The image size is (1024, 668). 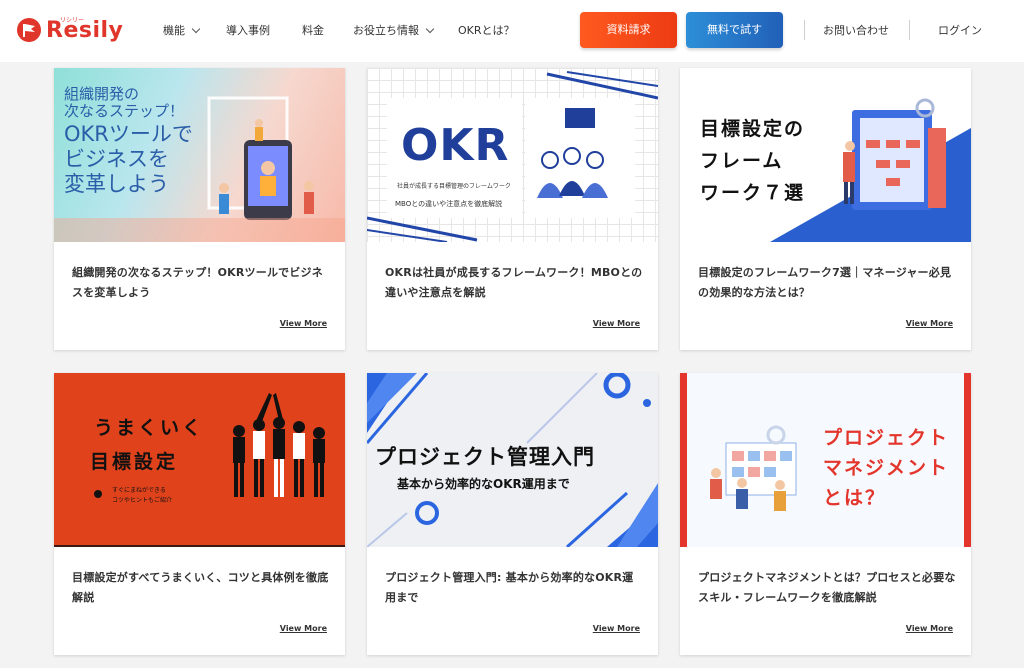 What do you see at coordinates (102, 94) in the screenshot?
I see `thumbnail-line1: 組織開発の` at bounding box center [102, 94].